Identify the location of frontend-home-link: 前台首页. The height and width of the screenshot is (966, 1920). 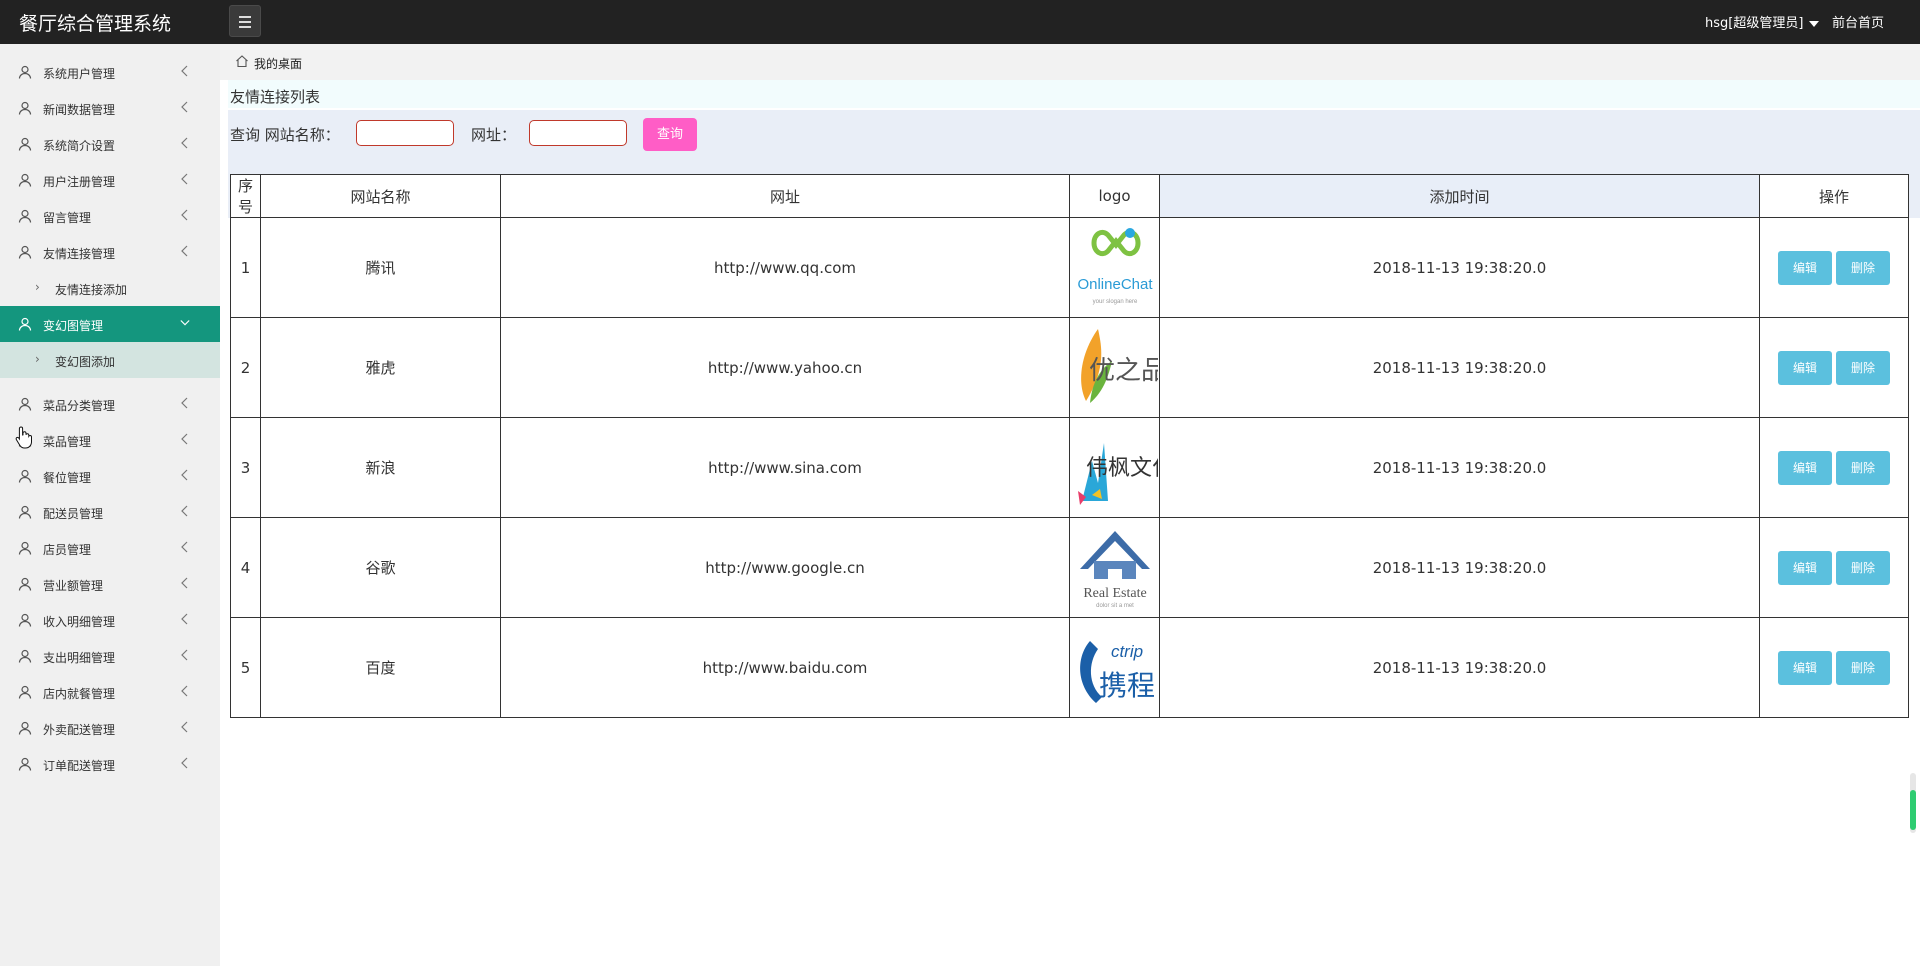
(1858, 21).